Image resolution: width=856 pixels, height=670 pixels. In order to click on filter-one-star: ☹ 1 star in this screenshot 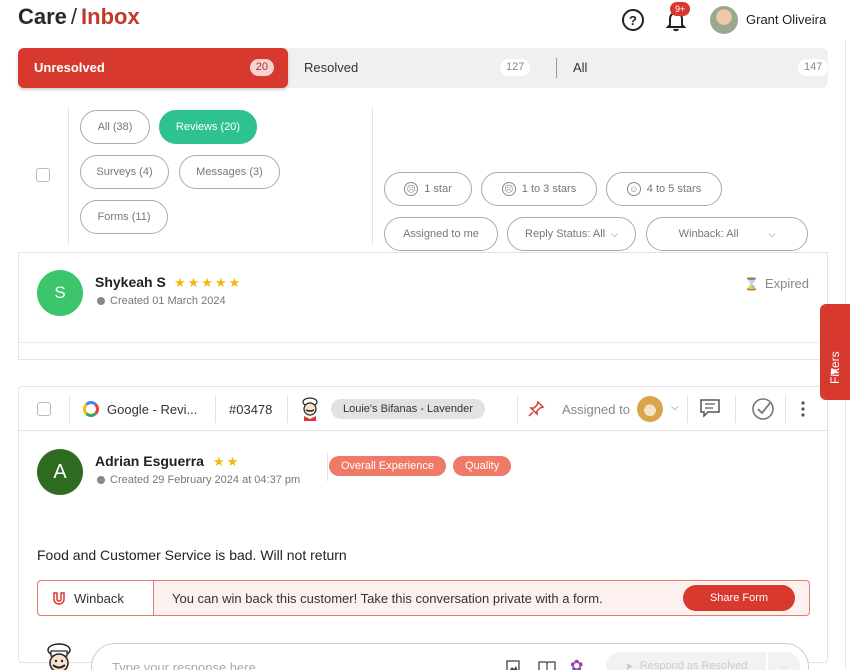, I will do `click(428, 189)`.